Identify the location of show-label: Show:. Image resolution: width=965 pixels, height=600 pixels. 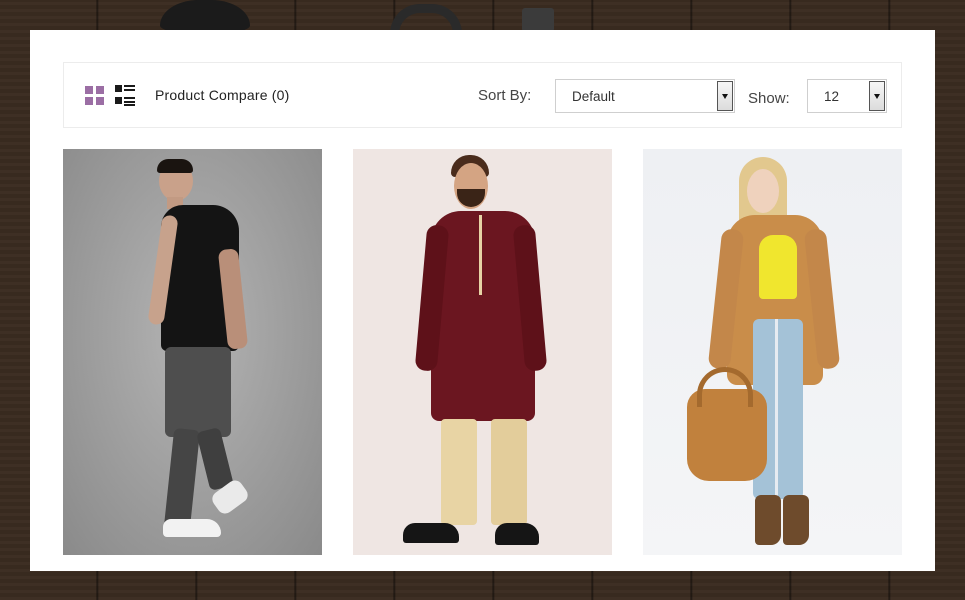
(769, 98).